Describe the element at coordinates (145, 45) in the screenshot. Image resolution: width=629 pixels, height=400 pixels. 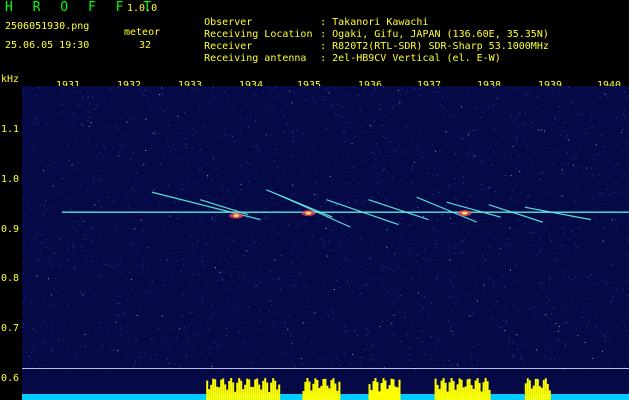
I see `meteor-count: 32` at that location.